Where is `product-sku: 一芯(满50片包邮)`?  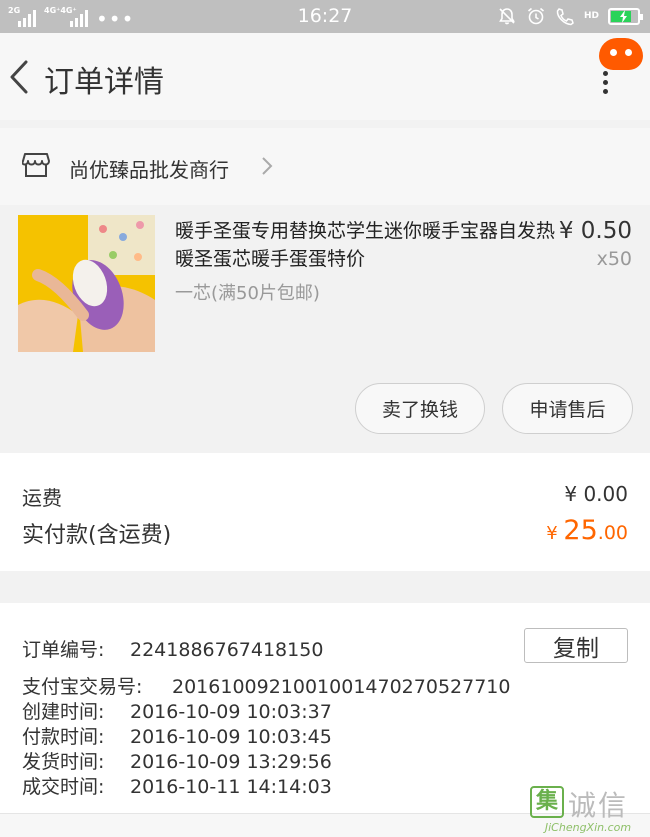 product-sku: 一芯(满50片包邮) is located at coordinates (247, 293).